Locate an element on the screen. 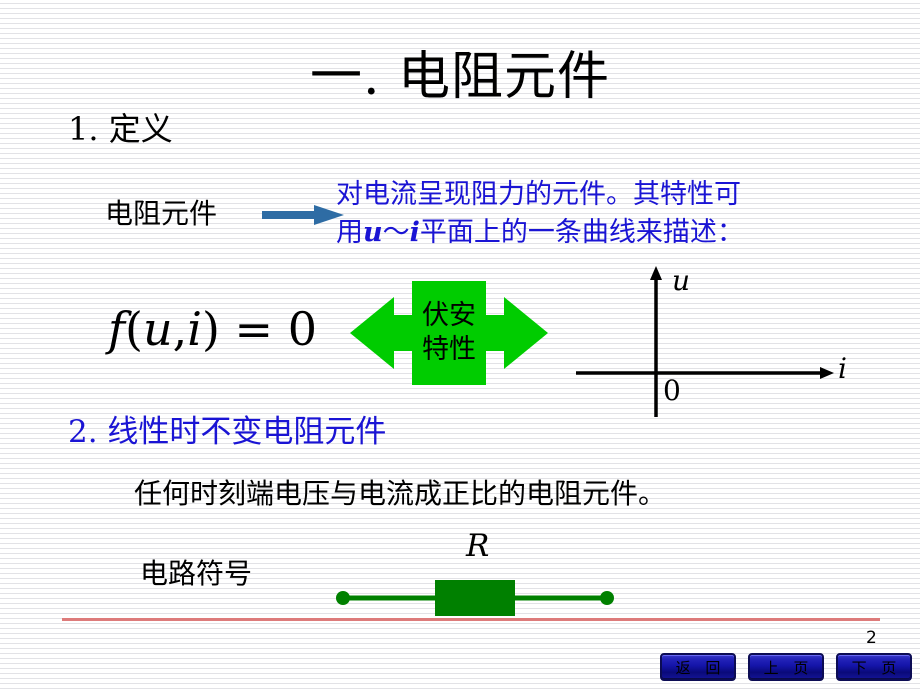  definition-tilde: ～ is located at coordinates (396, 232).